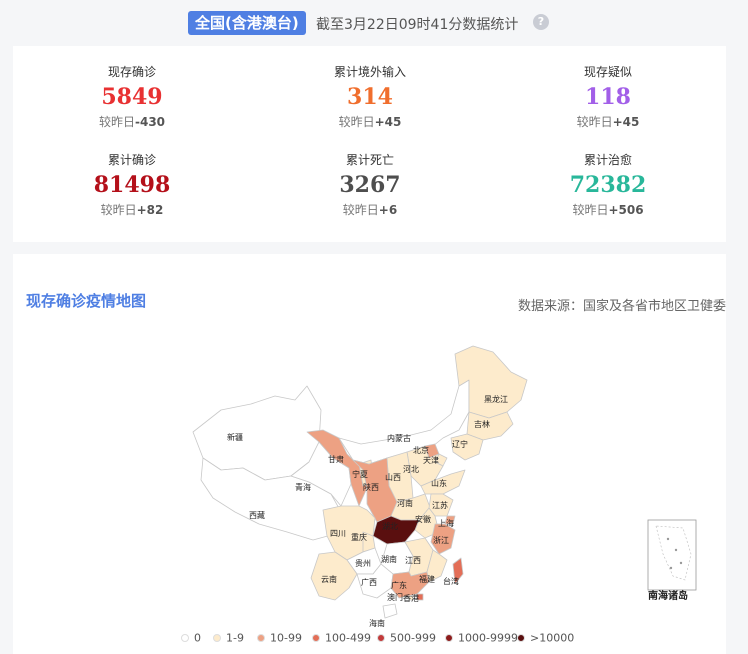 Image resolution: width=748 pixels, height=654 pixels. Describe the element at coordinates (235, 437) in the screenshot. I see `province-label: 新疆` at that location.